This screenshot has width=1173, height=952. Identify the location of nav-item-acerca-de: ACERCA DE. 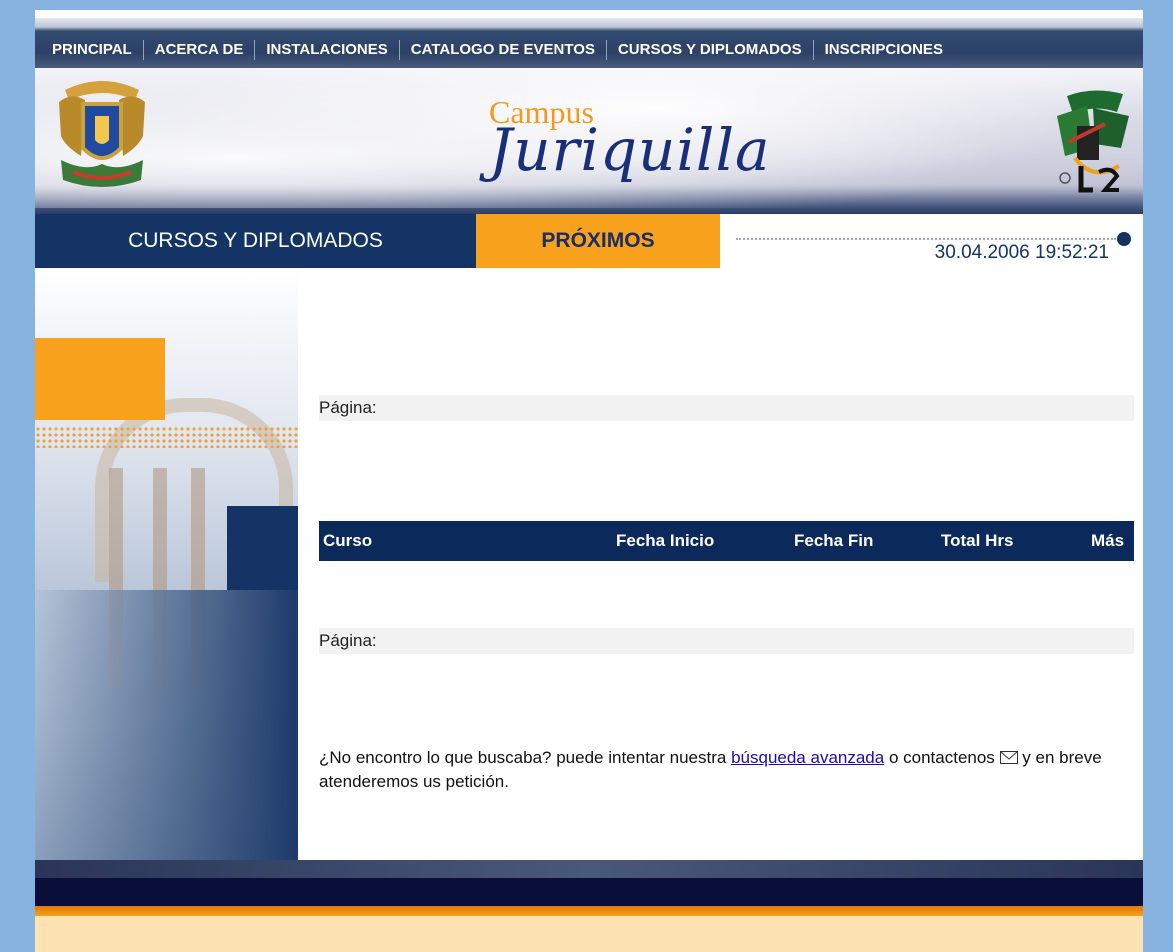
(198, 50).